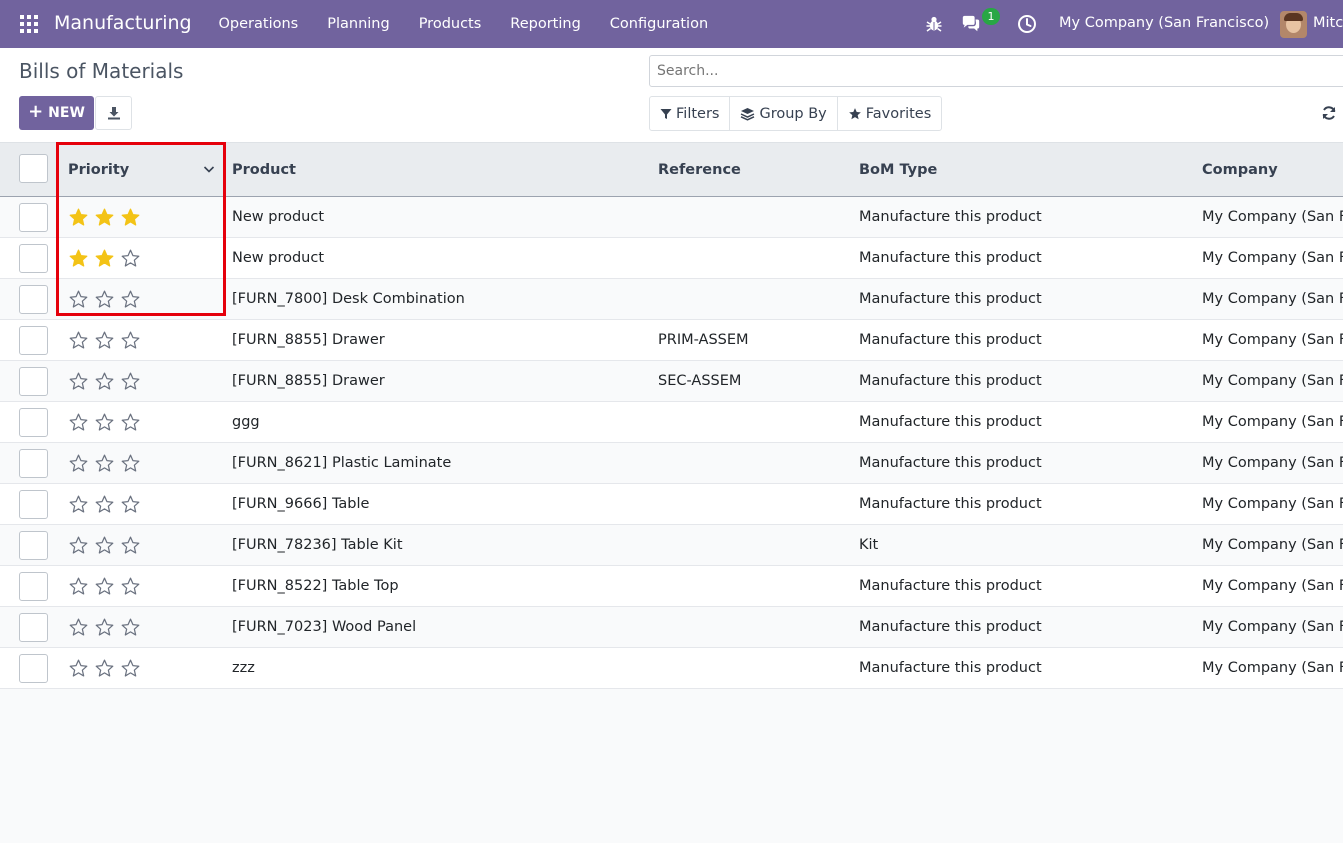 The height and width of the screenshot is (843, 1343). I want to click on column-header-bom-type: BoM Type, so click(1024, 169).